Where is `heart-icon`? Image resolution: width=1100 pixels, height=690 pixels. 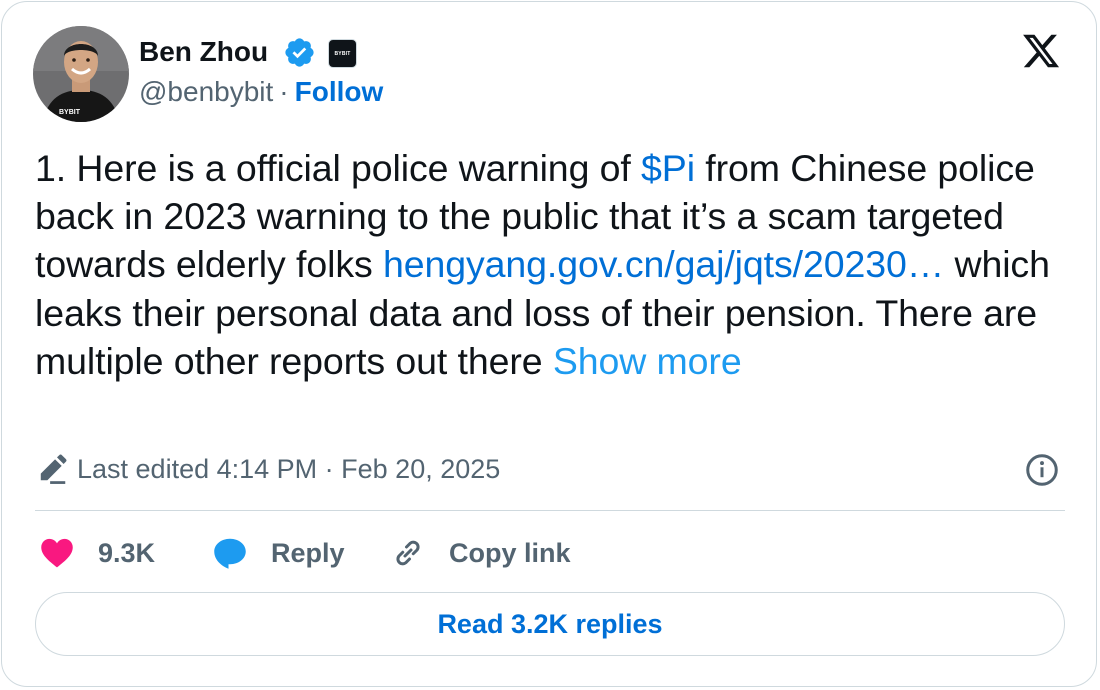
heart-icon is located at coordinates (57, 553).